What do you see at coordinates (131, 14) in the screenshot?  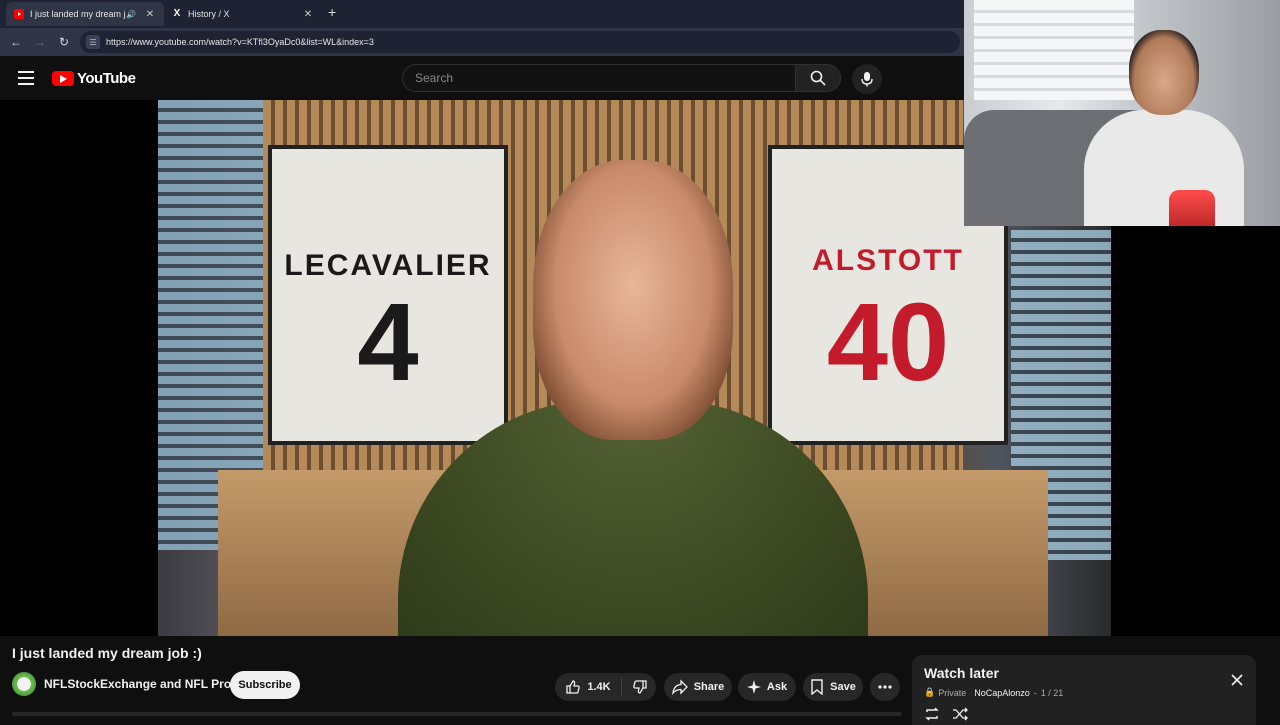 I see `speaker-icon: 🔊` at bounding box center [131, 14].